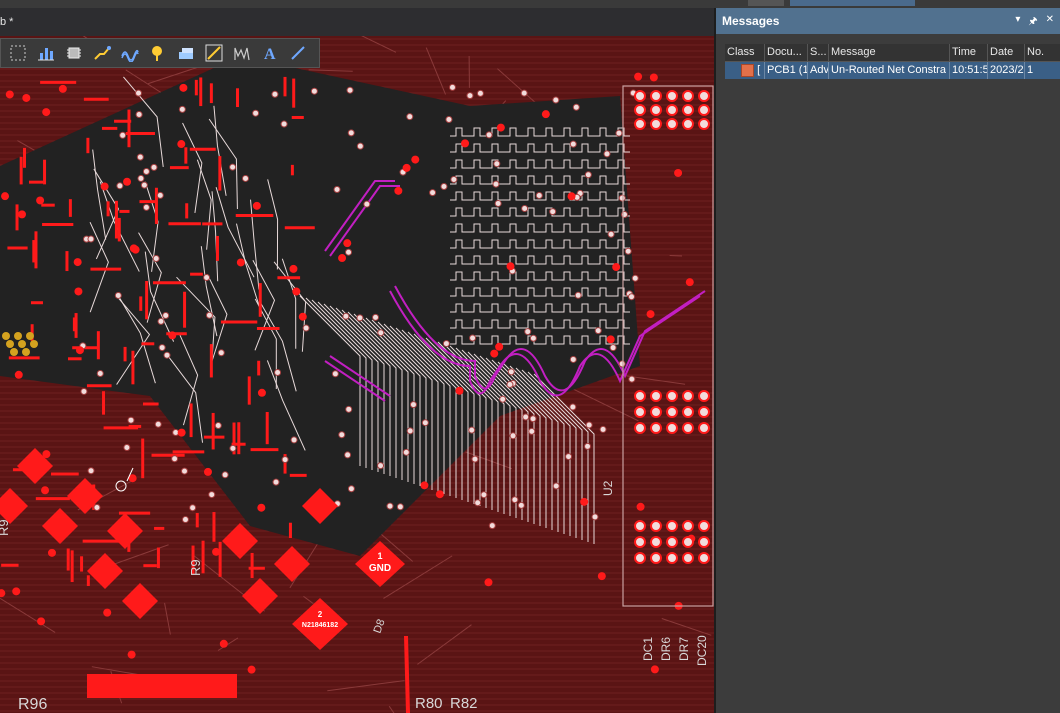  What do you see at coordinates (18, 53) in the screenshot?
I see `select-rect-icon` at bounding box center [18, 53].